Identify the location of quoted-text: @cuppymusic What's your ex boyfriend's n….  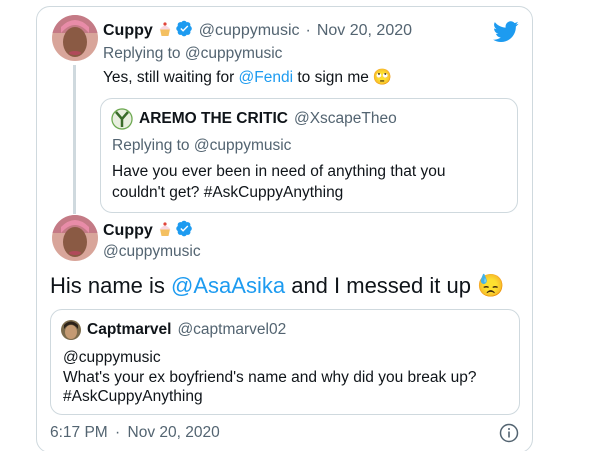
(285, 377).